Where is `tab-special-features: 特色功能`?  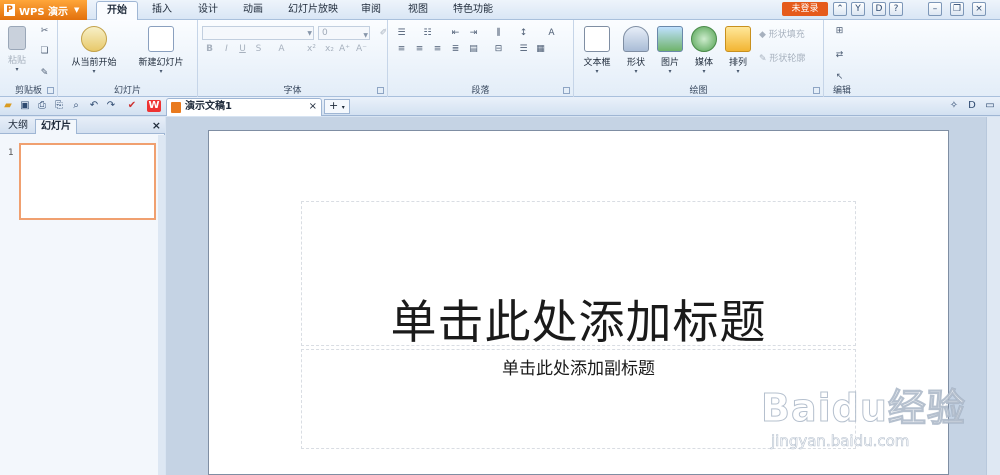 tab-special-features: 特色功能 is located at coordinates (473, 10).